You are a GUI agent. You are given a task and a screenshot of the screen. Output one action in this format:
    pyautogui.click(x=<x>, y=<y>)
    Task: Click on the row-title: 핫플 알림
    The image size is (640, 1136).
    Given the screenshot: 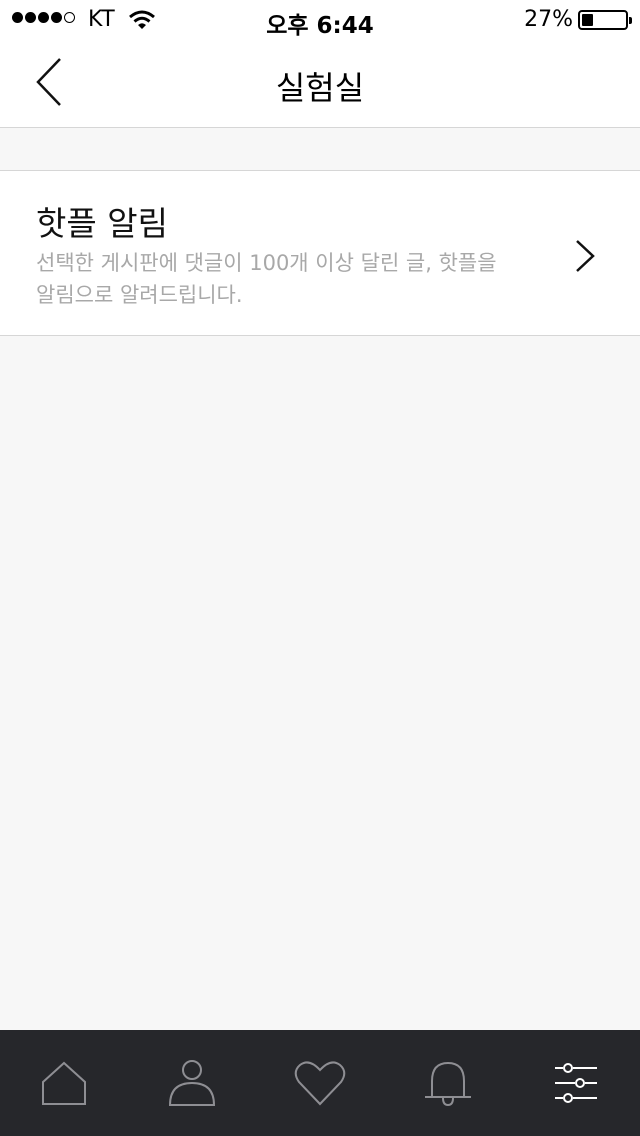 What is the action you would take?
    pyautogui.click(x=102, y=223)
    